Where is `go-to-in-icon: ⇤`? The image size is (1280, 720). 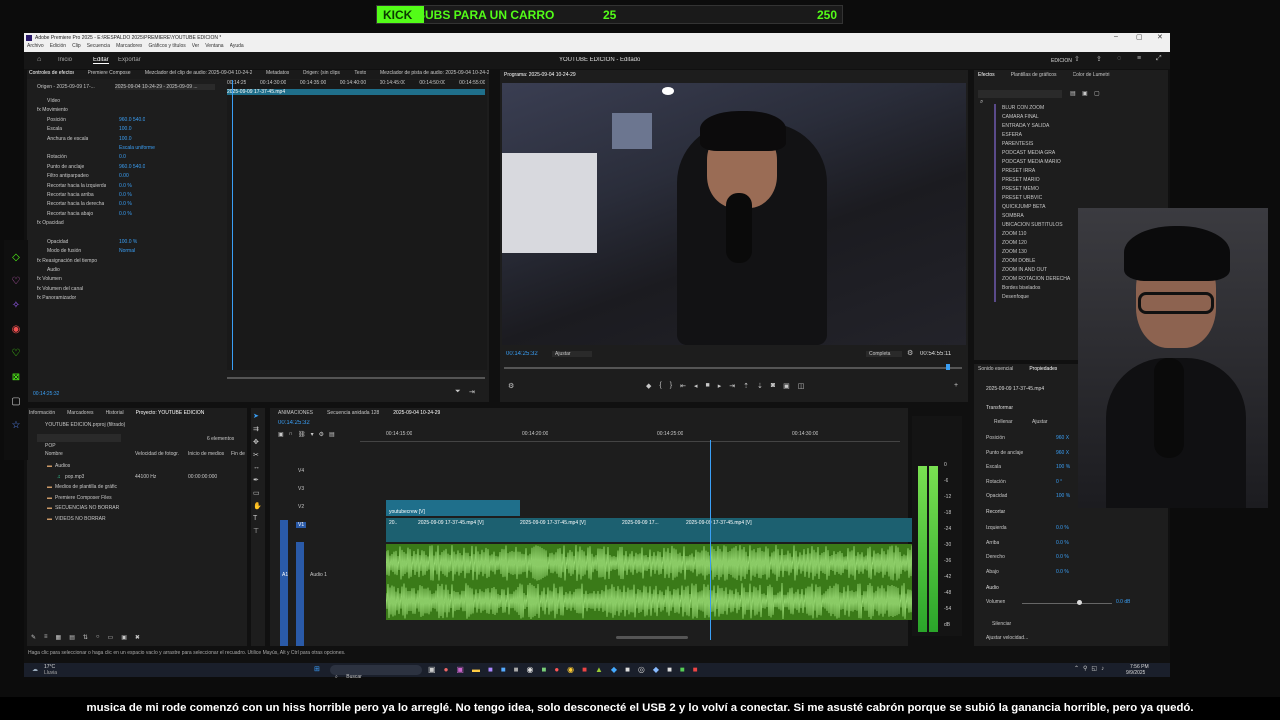
go-to-in-icon: ⇤ is located at coordinates (683, 386).